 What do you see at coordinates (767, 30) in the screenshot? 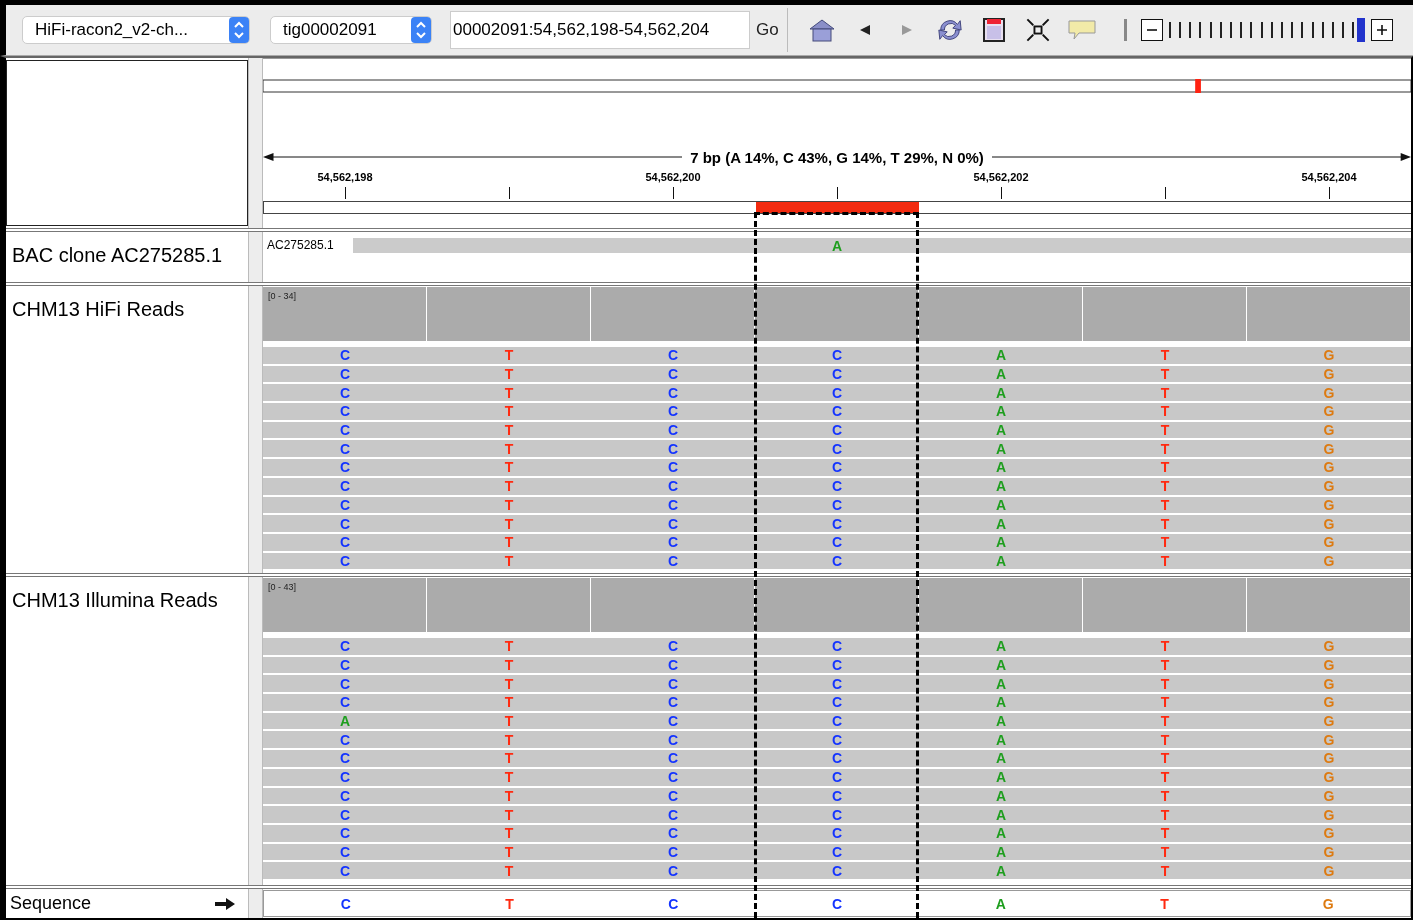
I see `go-button: Go` at bounding box center [767, 30].